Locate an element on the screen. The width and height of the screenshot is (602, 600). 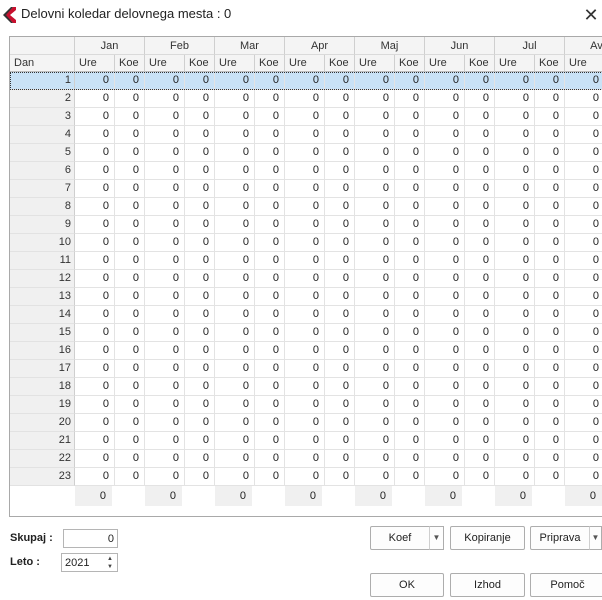
priprava-button: Priprava is located at coordinates (560, 538).